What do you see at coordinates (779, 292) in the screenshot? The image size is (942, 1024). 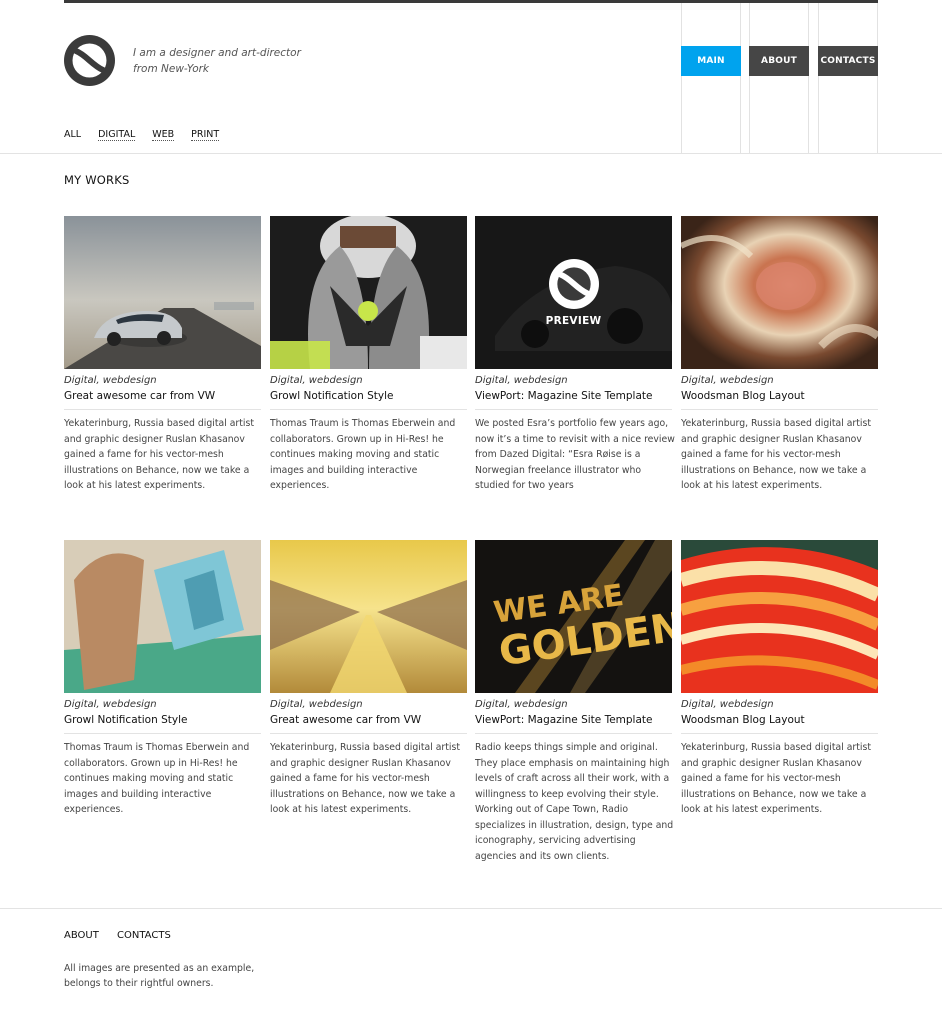 I see `abstract-texture-image` at bounding box center [779, 292].